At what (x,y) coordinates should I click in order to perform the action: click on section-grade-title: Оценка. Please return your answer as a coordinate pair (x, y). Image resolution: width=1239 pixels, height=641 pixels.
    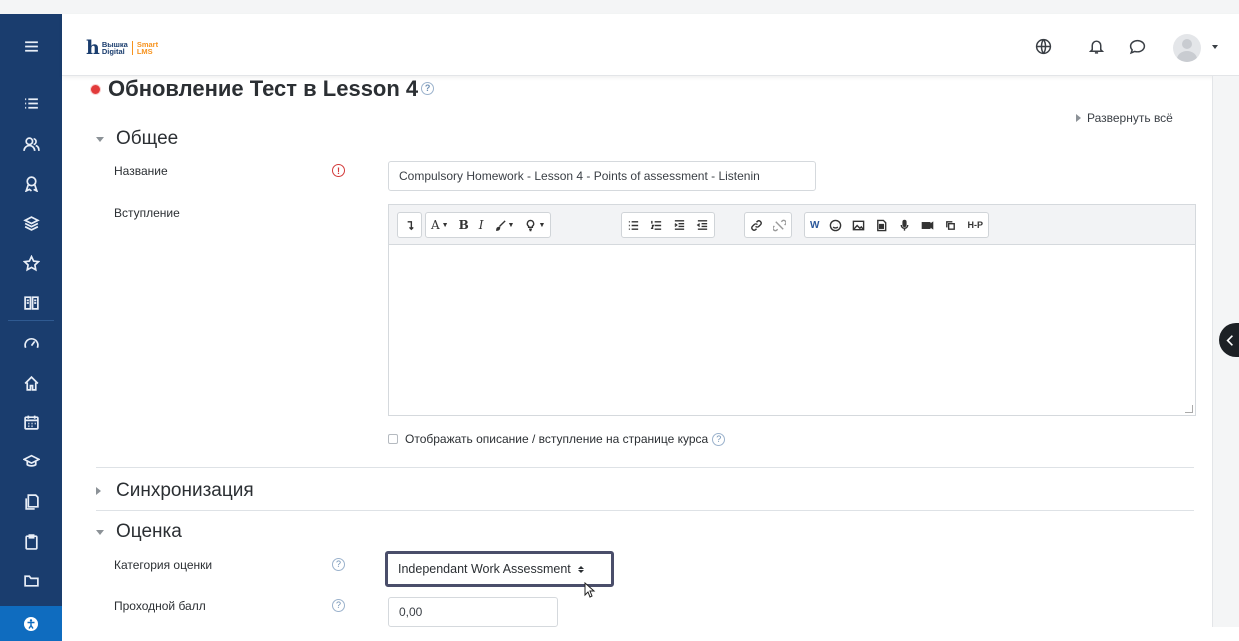
    Looking at the image, I should click on (149, 531).